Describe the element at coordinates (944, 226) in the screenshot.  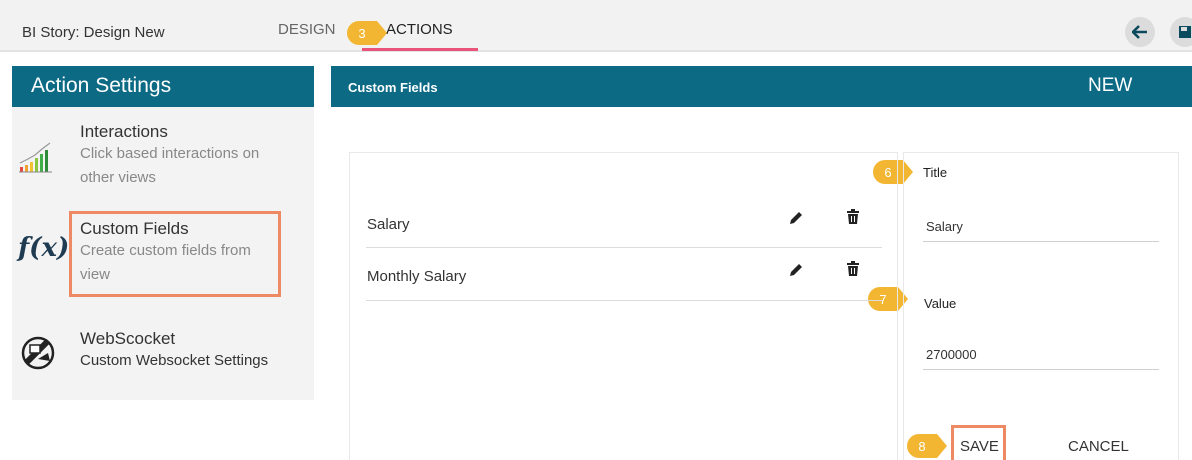
I see `title-input: Salary` at that location.